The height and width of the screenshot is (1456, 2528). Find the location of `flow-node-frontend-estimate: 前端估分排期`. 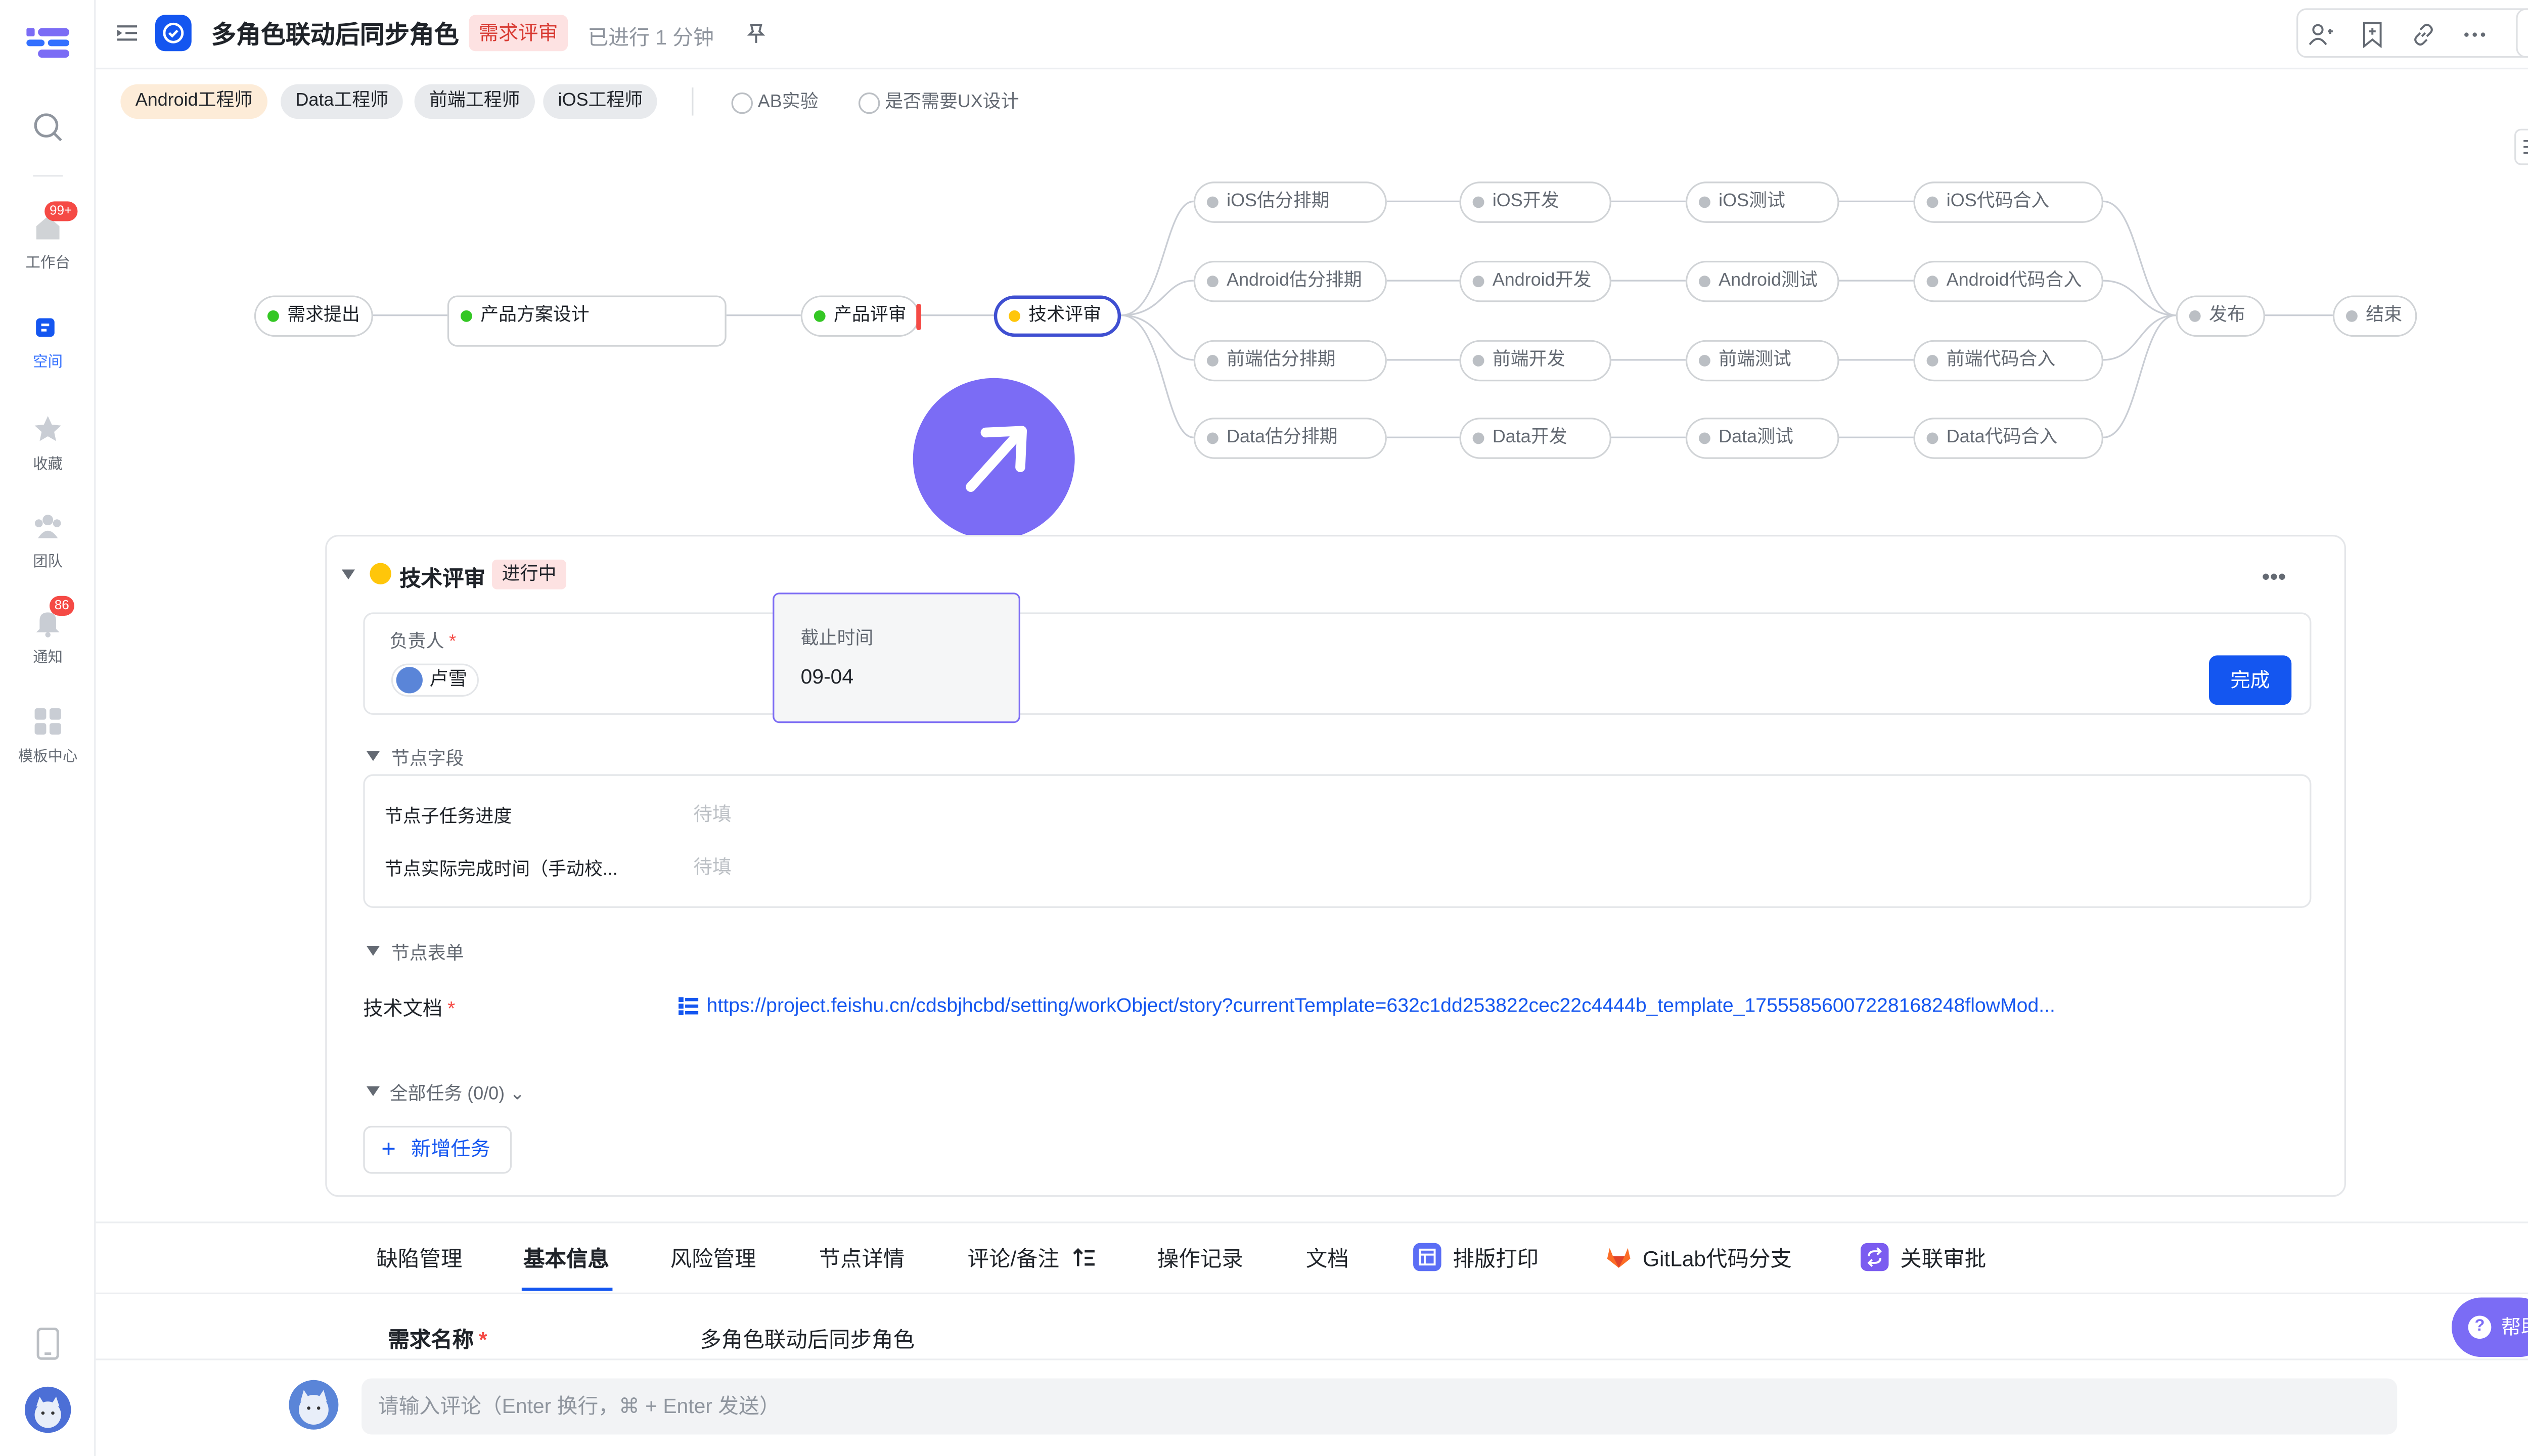

flow-node-frontend-estimate: 前端估分排期 is located at coordinates (1290, 361).